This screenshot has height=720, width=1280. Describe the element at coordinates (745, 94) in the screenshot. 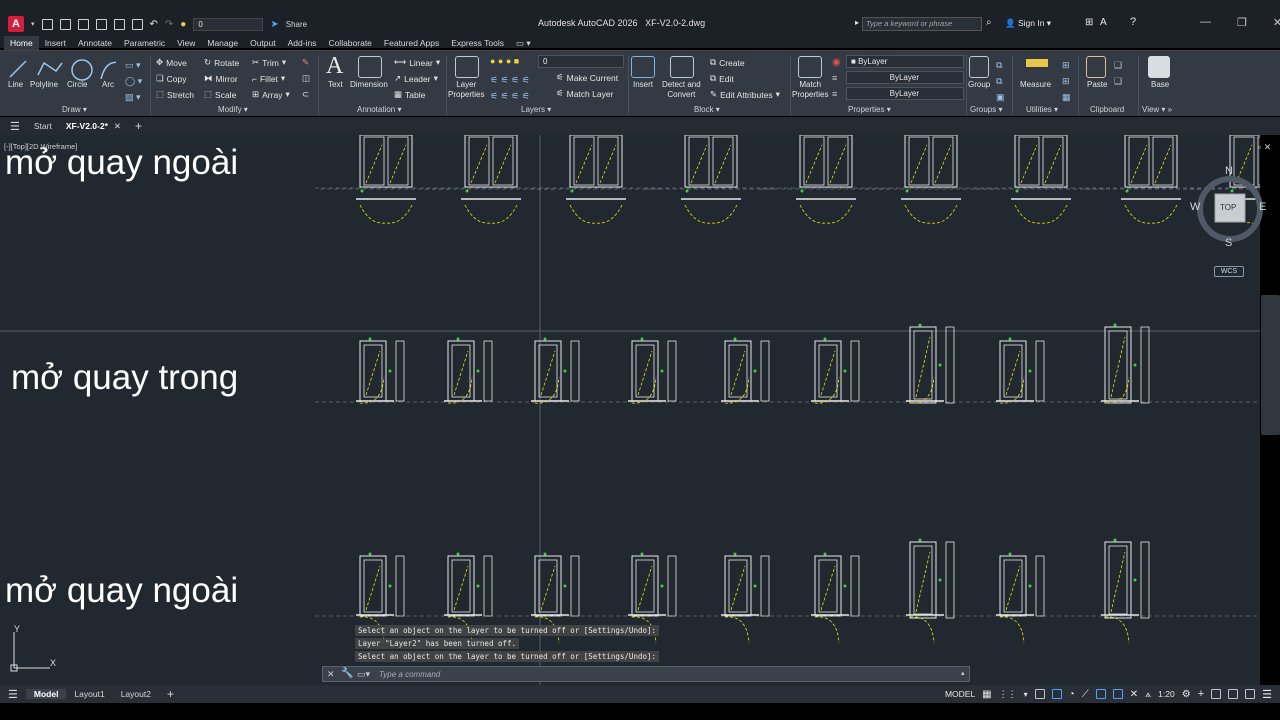

I see `edit-attributes-button: ✎ Edit Attributes ▾` at that location.